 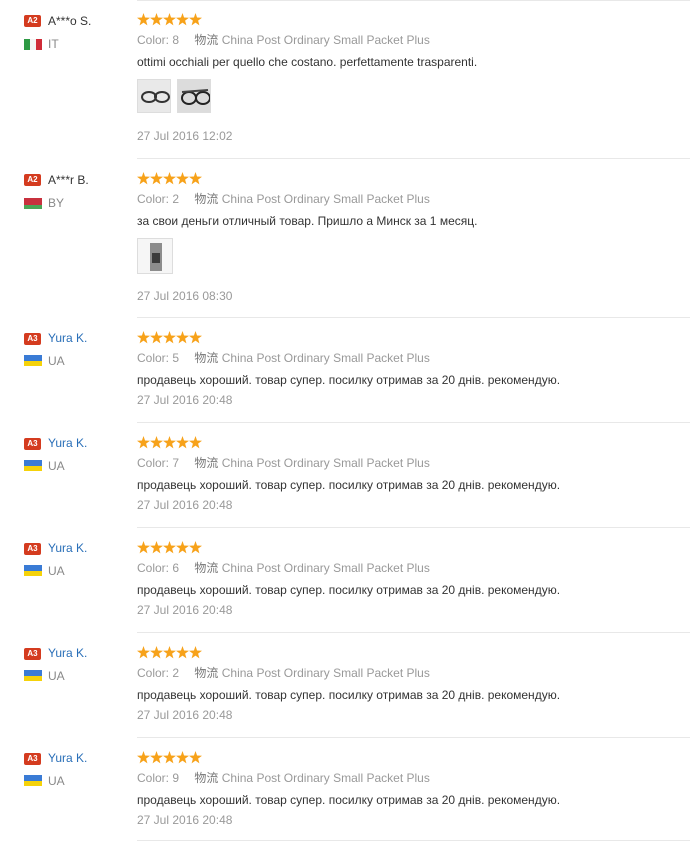 I want to click on color-value: 9, so click(x=176, y=778).